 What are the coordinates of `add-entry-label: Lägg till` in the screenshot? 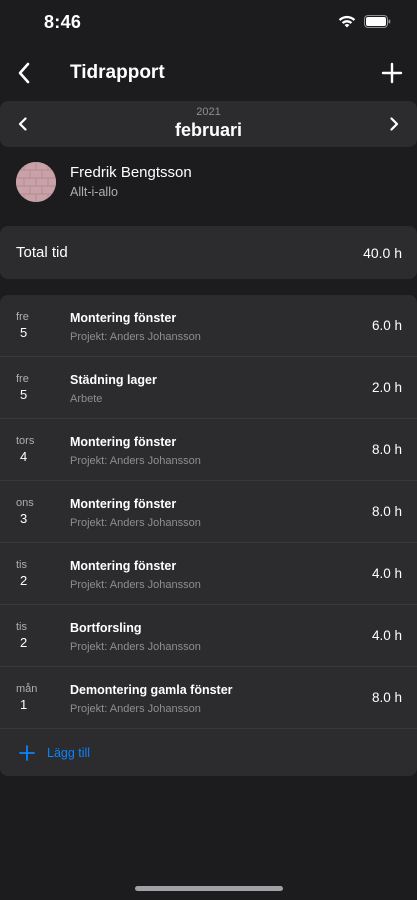 It's located at (69, 753).